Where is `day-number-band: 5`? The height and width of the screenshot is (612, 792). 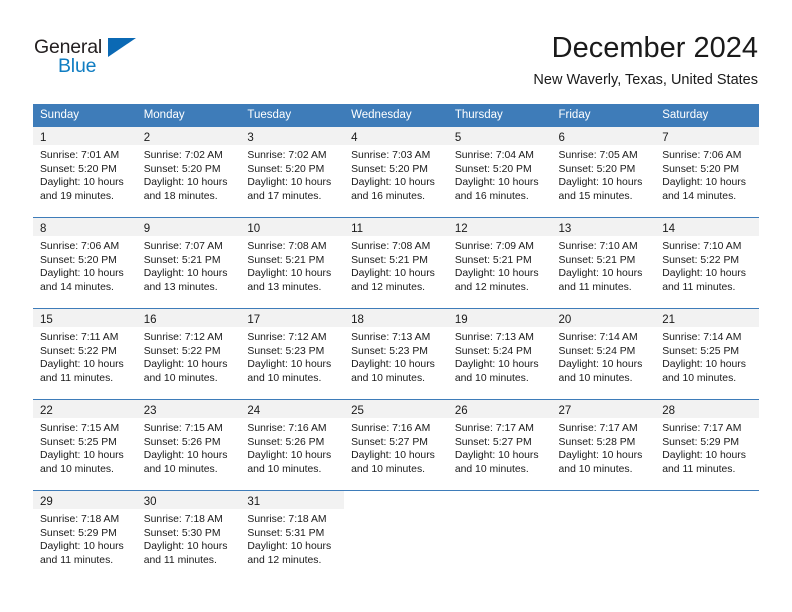 day-number-band: 5 is located at coordinates (499, 136).